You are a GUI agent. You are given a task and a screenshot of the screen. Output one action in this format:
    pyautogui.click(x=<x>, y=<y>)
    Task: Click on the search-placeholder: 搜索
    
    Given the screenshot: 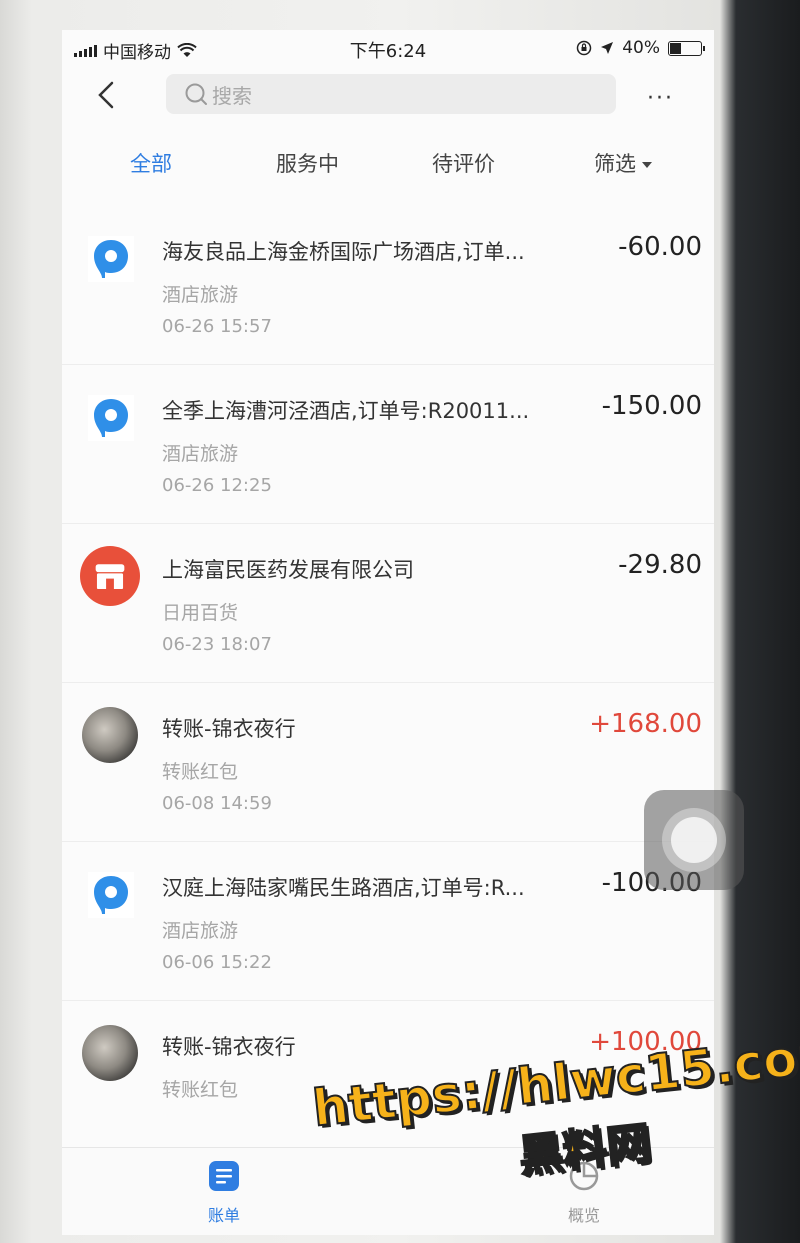 What is the action you would take?
    pyautogui.click(x=232, y=95)
    